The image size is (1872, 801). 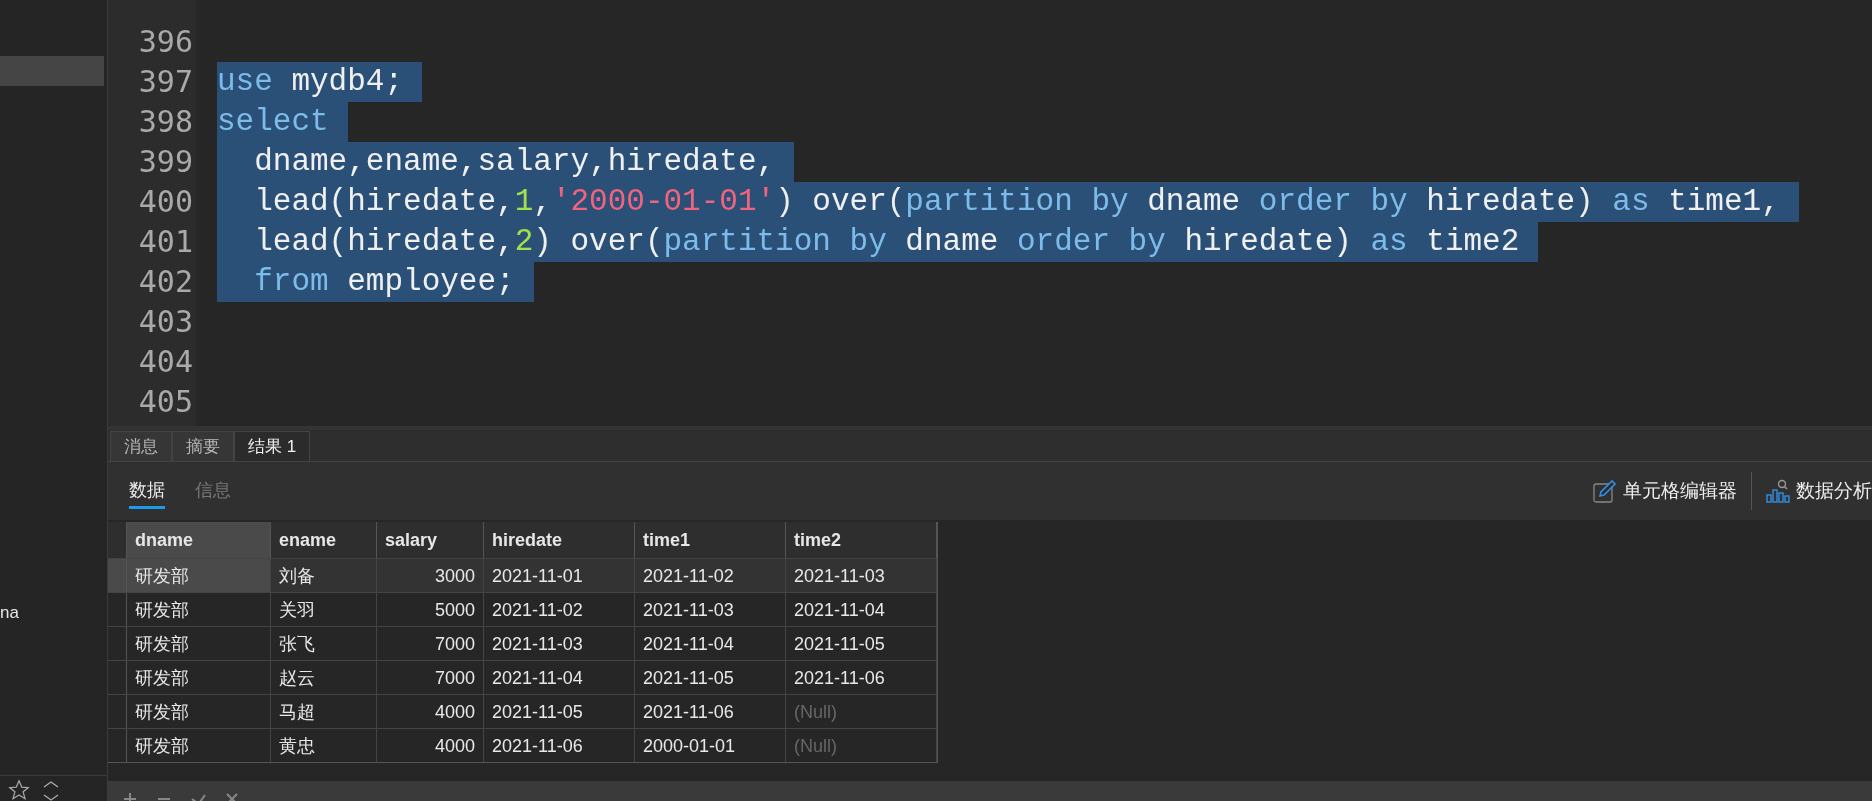 What do you see at coordinates (165, 282) in the screenshot?
I see `line-number: 402` at bounding box center [165, 282].